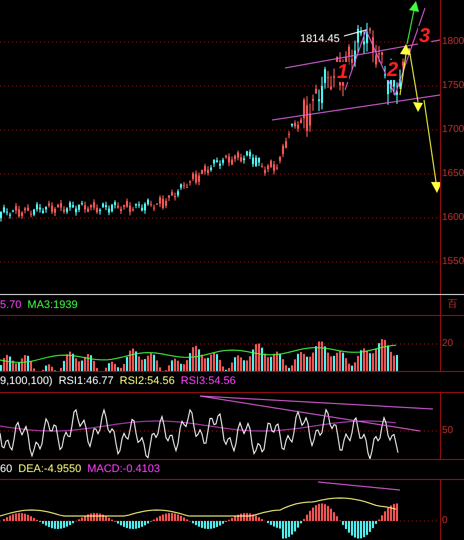 This screenshot has height=540, width=464. I want to click on axis-label: 1700, so click(452, 130).